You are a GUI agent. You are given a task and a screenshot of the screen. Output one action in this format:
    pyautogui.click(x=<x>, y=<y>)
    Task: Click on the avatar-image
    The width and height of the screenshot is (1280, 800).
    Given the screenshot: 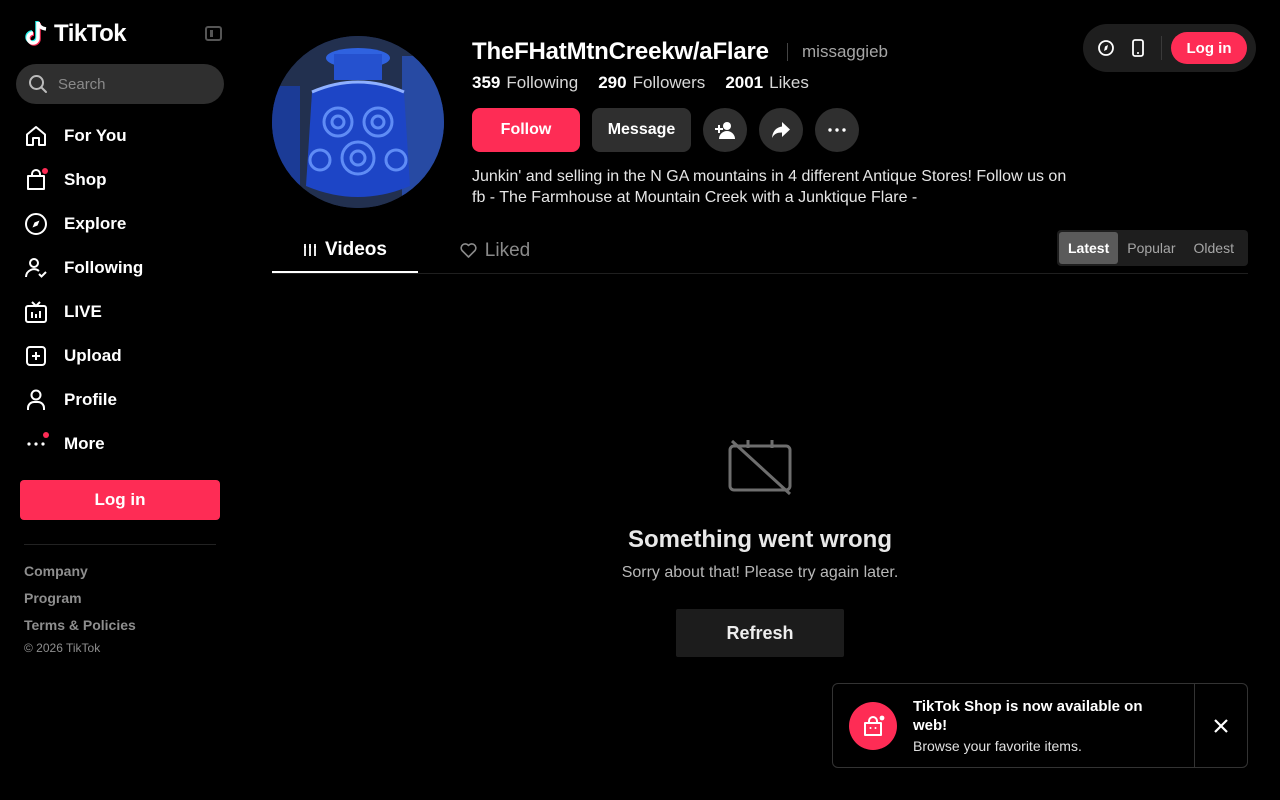 What is the action you would take?
    pyautogui.click(x=358, y=122)
    